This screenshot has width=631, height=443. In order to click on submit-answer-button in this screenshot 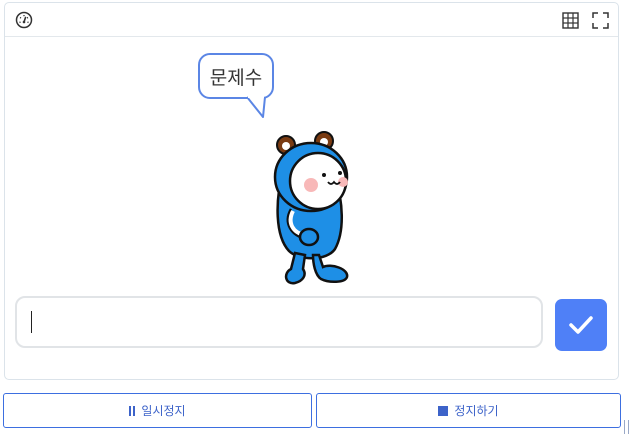, I will do `click(581, 325)`.